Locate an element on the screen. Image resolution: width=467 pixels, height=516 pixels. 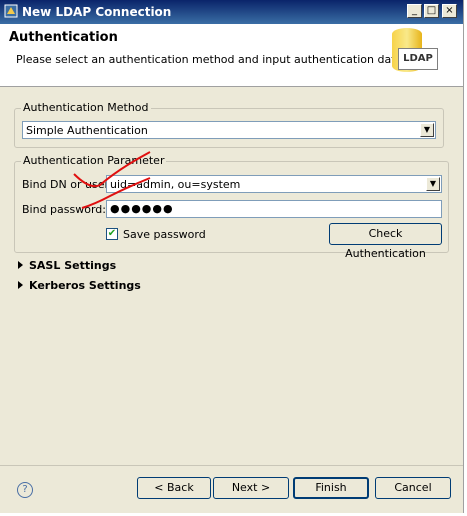
kerberos-settings-expander: Kerberos Settings is located at coordinates (79, 285).